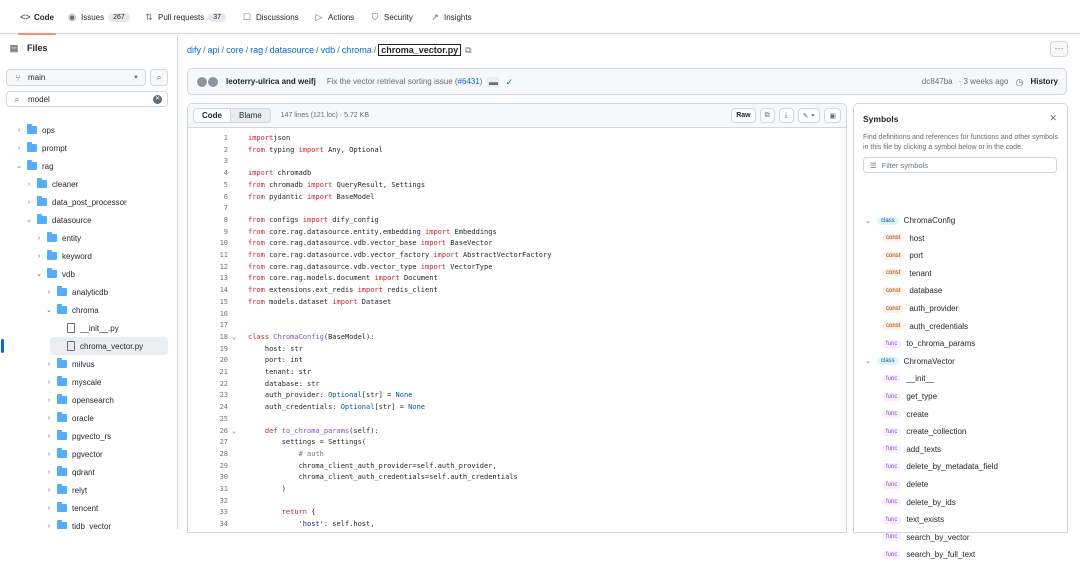  I want to click on code-line: 22 database: str, so click(517, 385).